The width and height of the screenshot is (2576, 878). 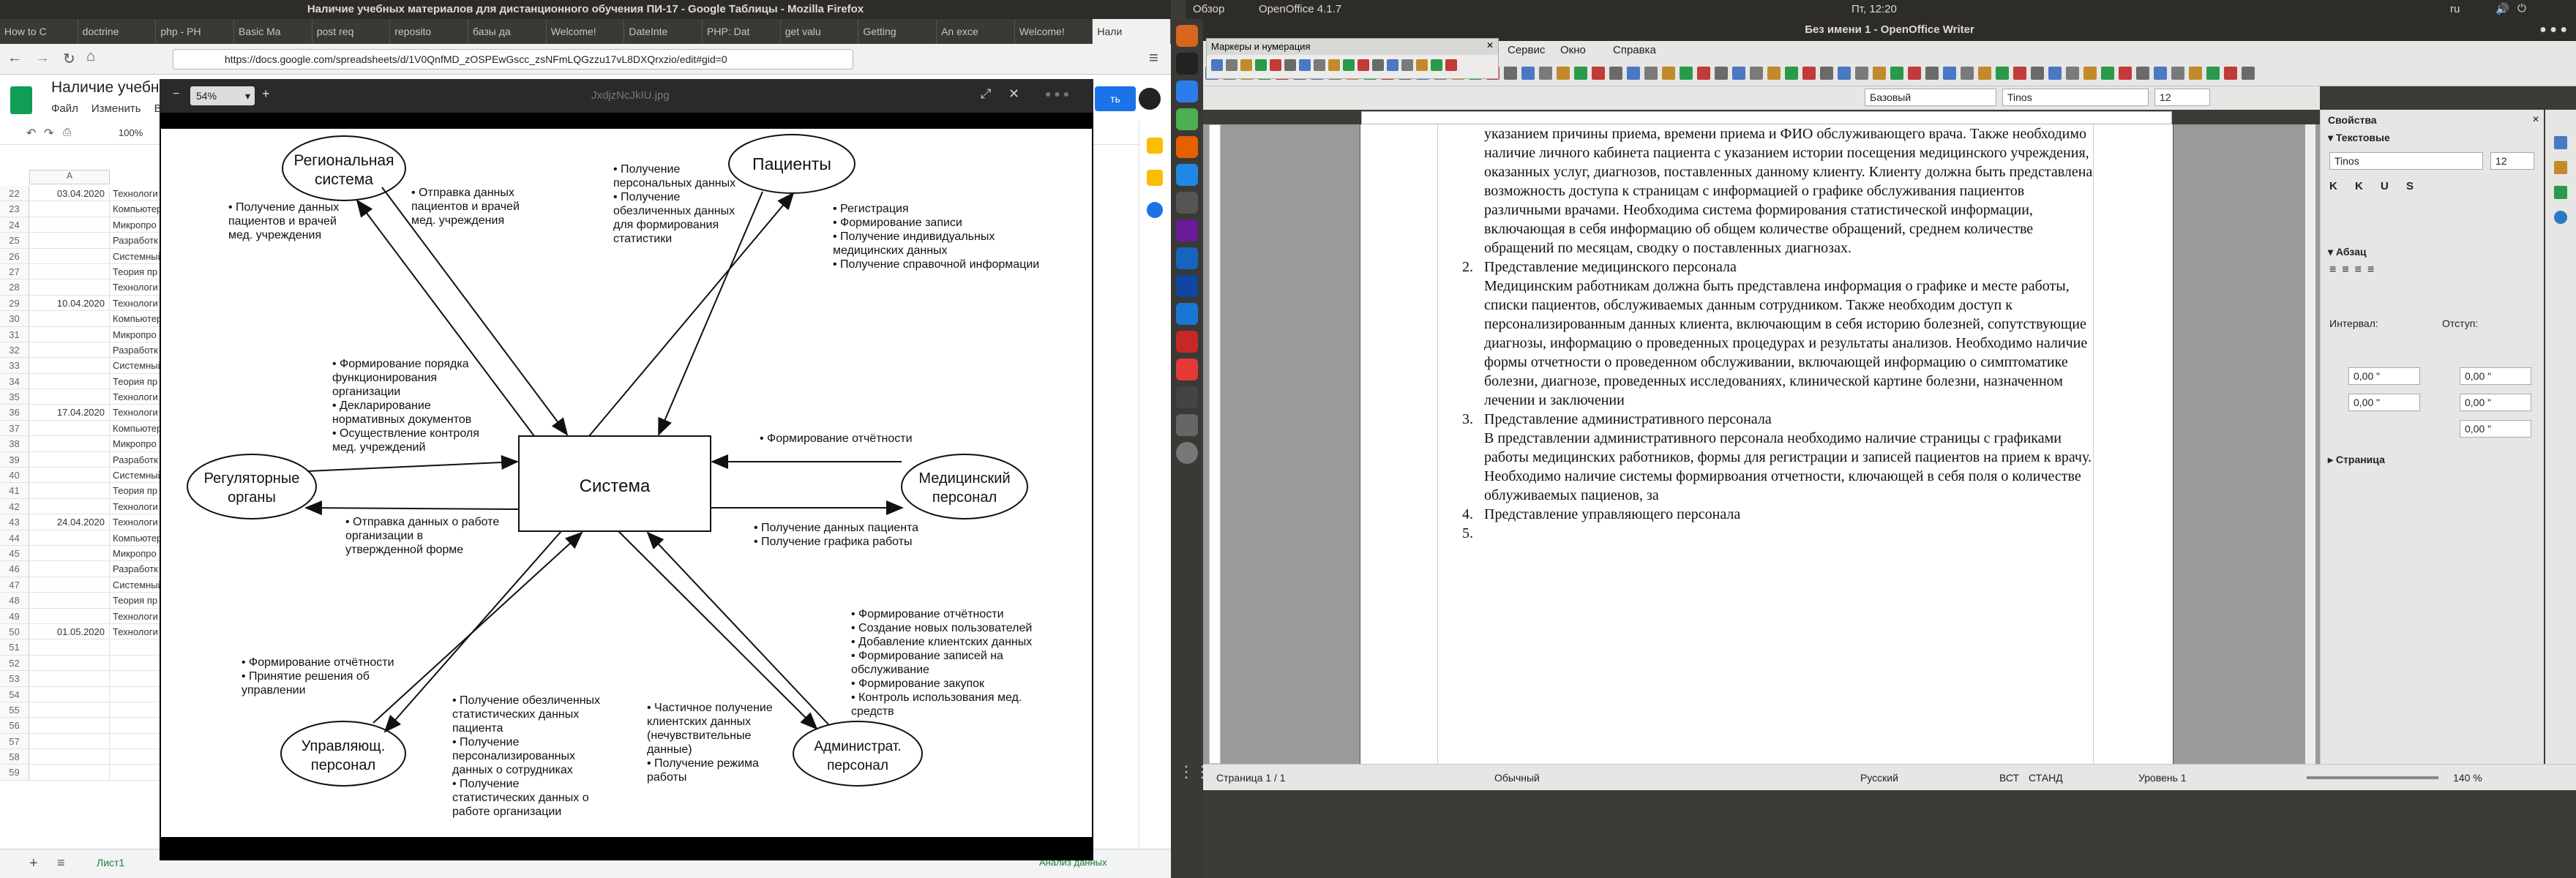 I want to click on row-number: 57, so click(x=14, y=741).